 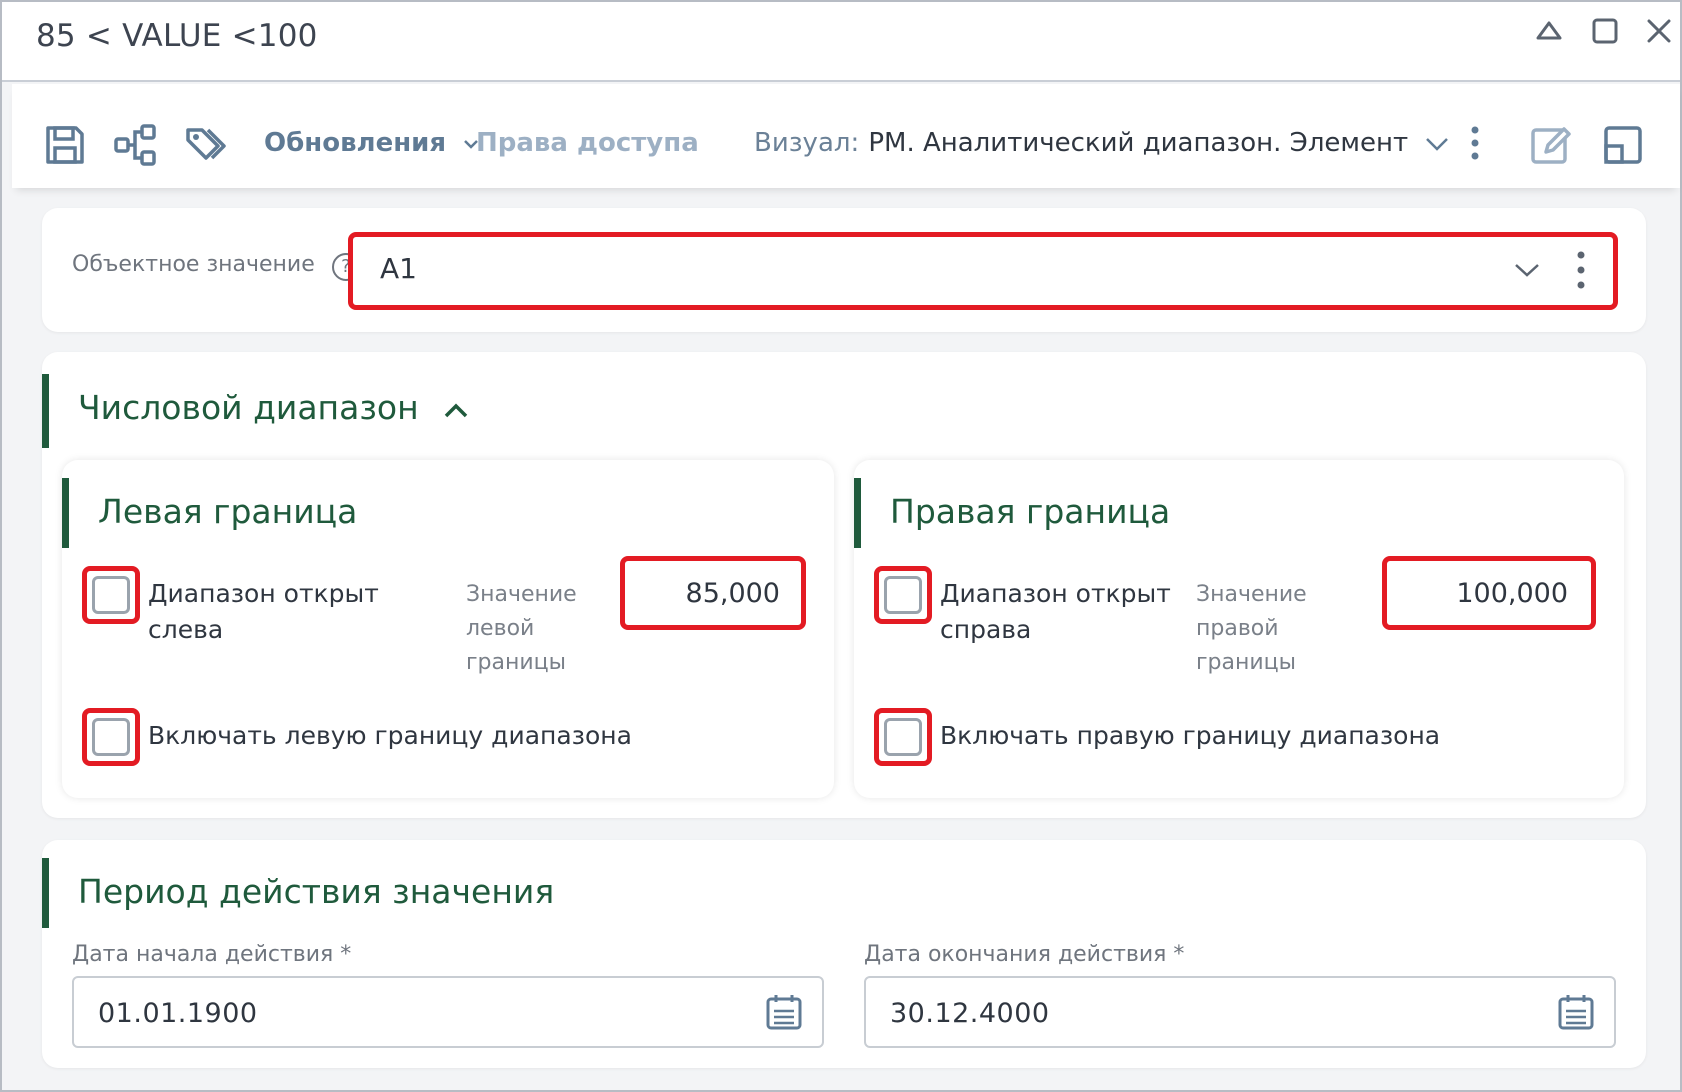 I want to click on save-icon, so click(x=65, y=145).